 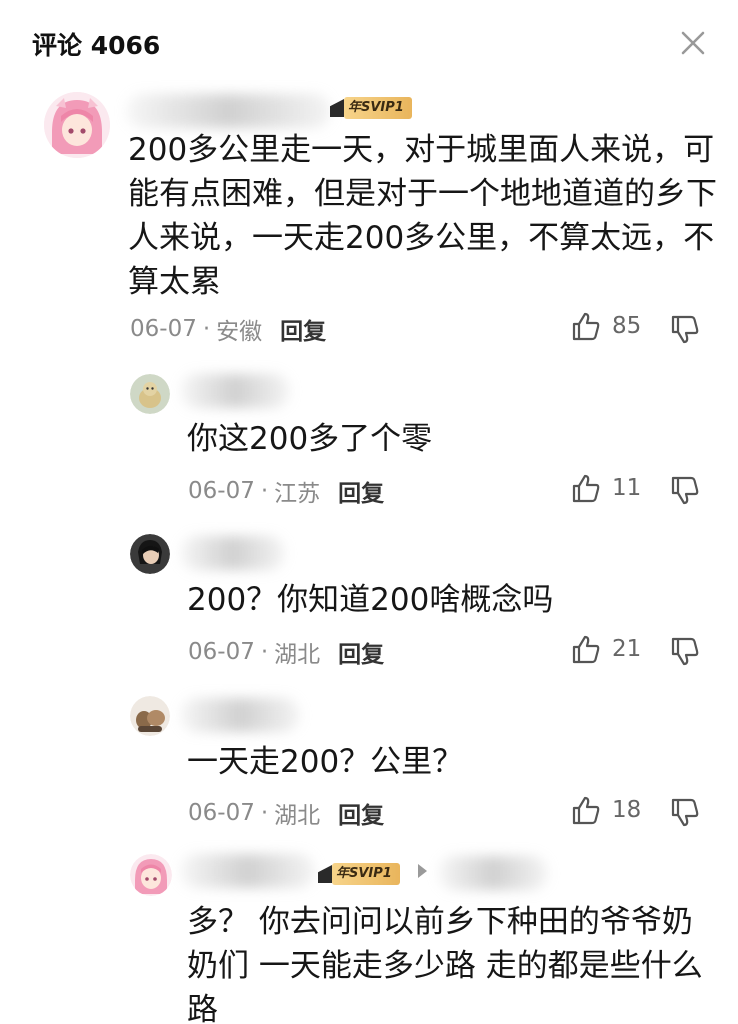 What do you see at coordinates (239, 332) in the screenshot?
I see `comment-location: 安徽` at bounding box center [239, 332].